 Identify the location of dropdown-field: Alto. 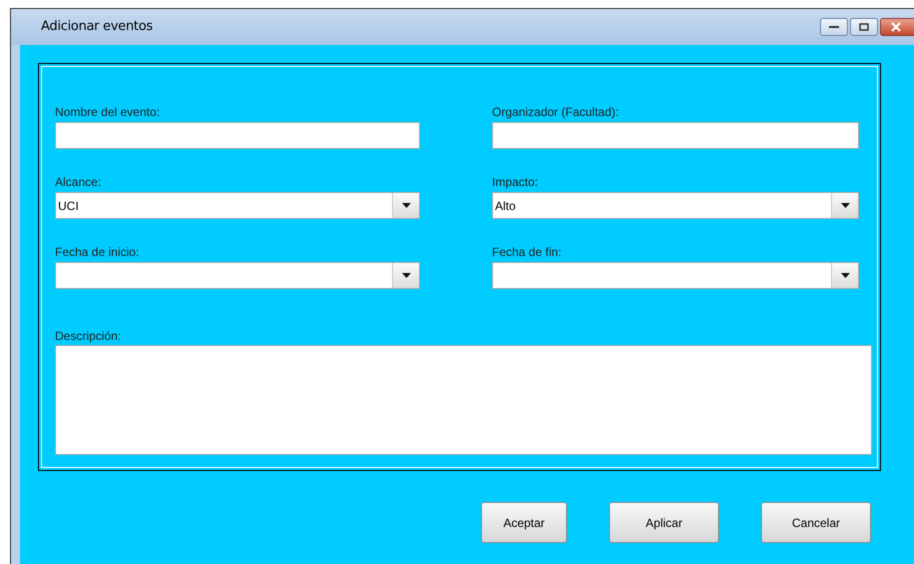
(675, 205).